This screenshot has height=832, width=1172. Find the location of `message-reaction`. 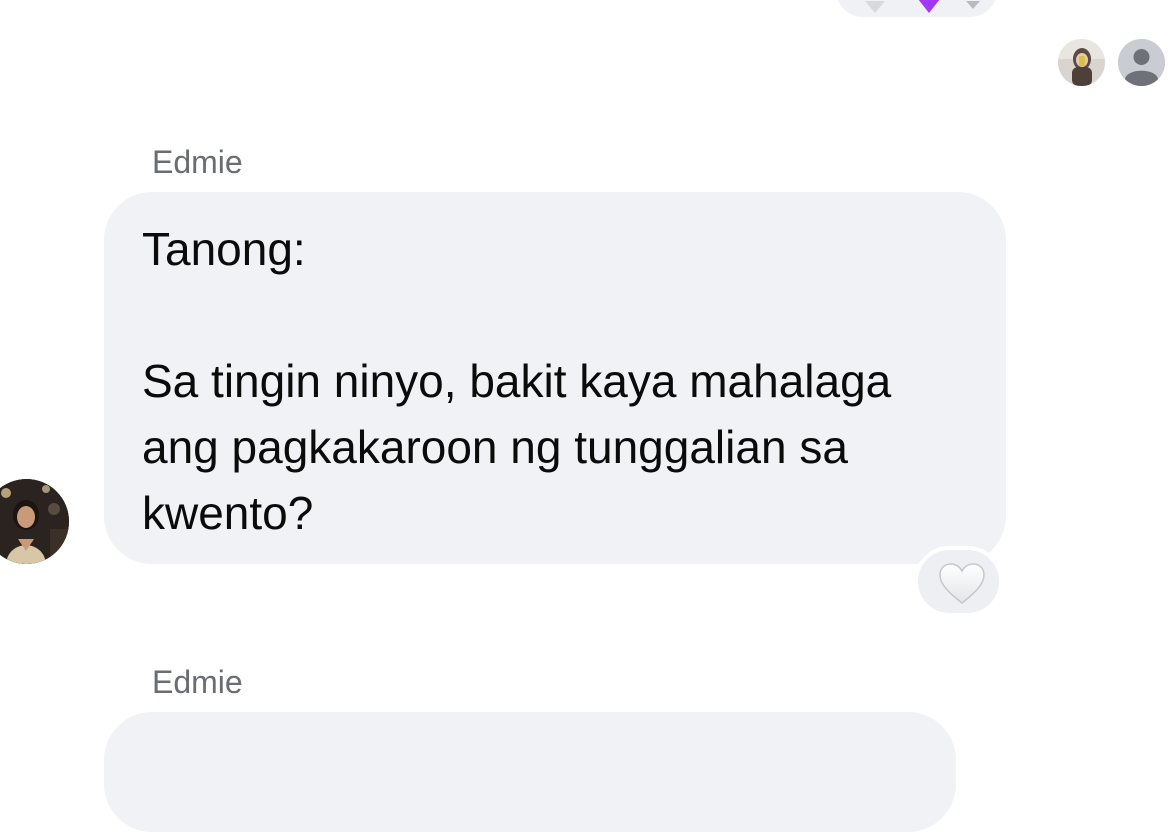

message-reaction is located at coordinates (958, 581).